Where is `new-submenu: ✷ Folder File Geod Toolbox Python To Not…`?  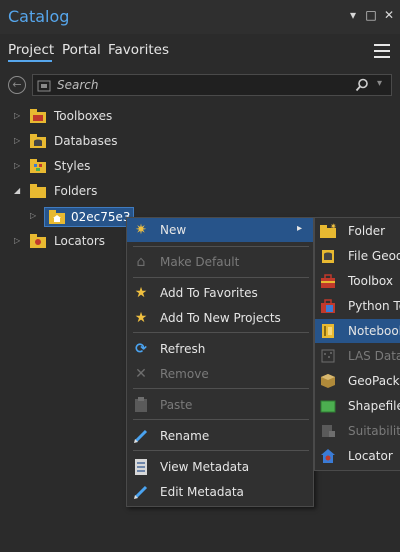
new-submenu: ✷ Folder File Geod Toolbox Python To Not… is located at coordinates (357, 344).